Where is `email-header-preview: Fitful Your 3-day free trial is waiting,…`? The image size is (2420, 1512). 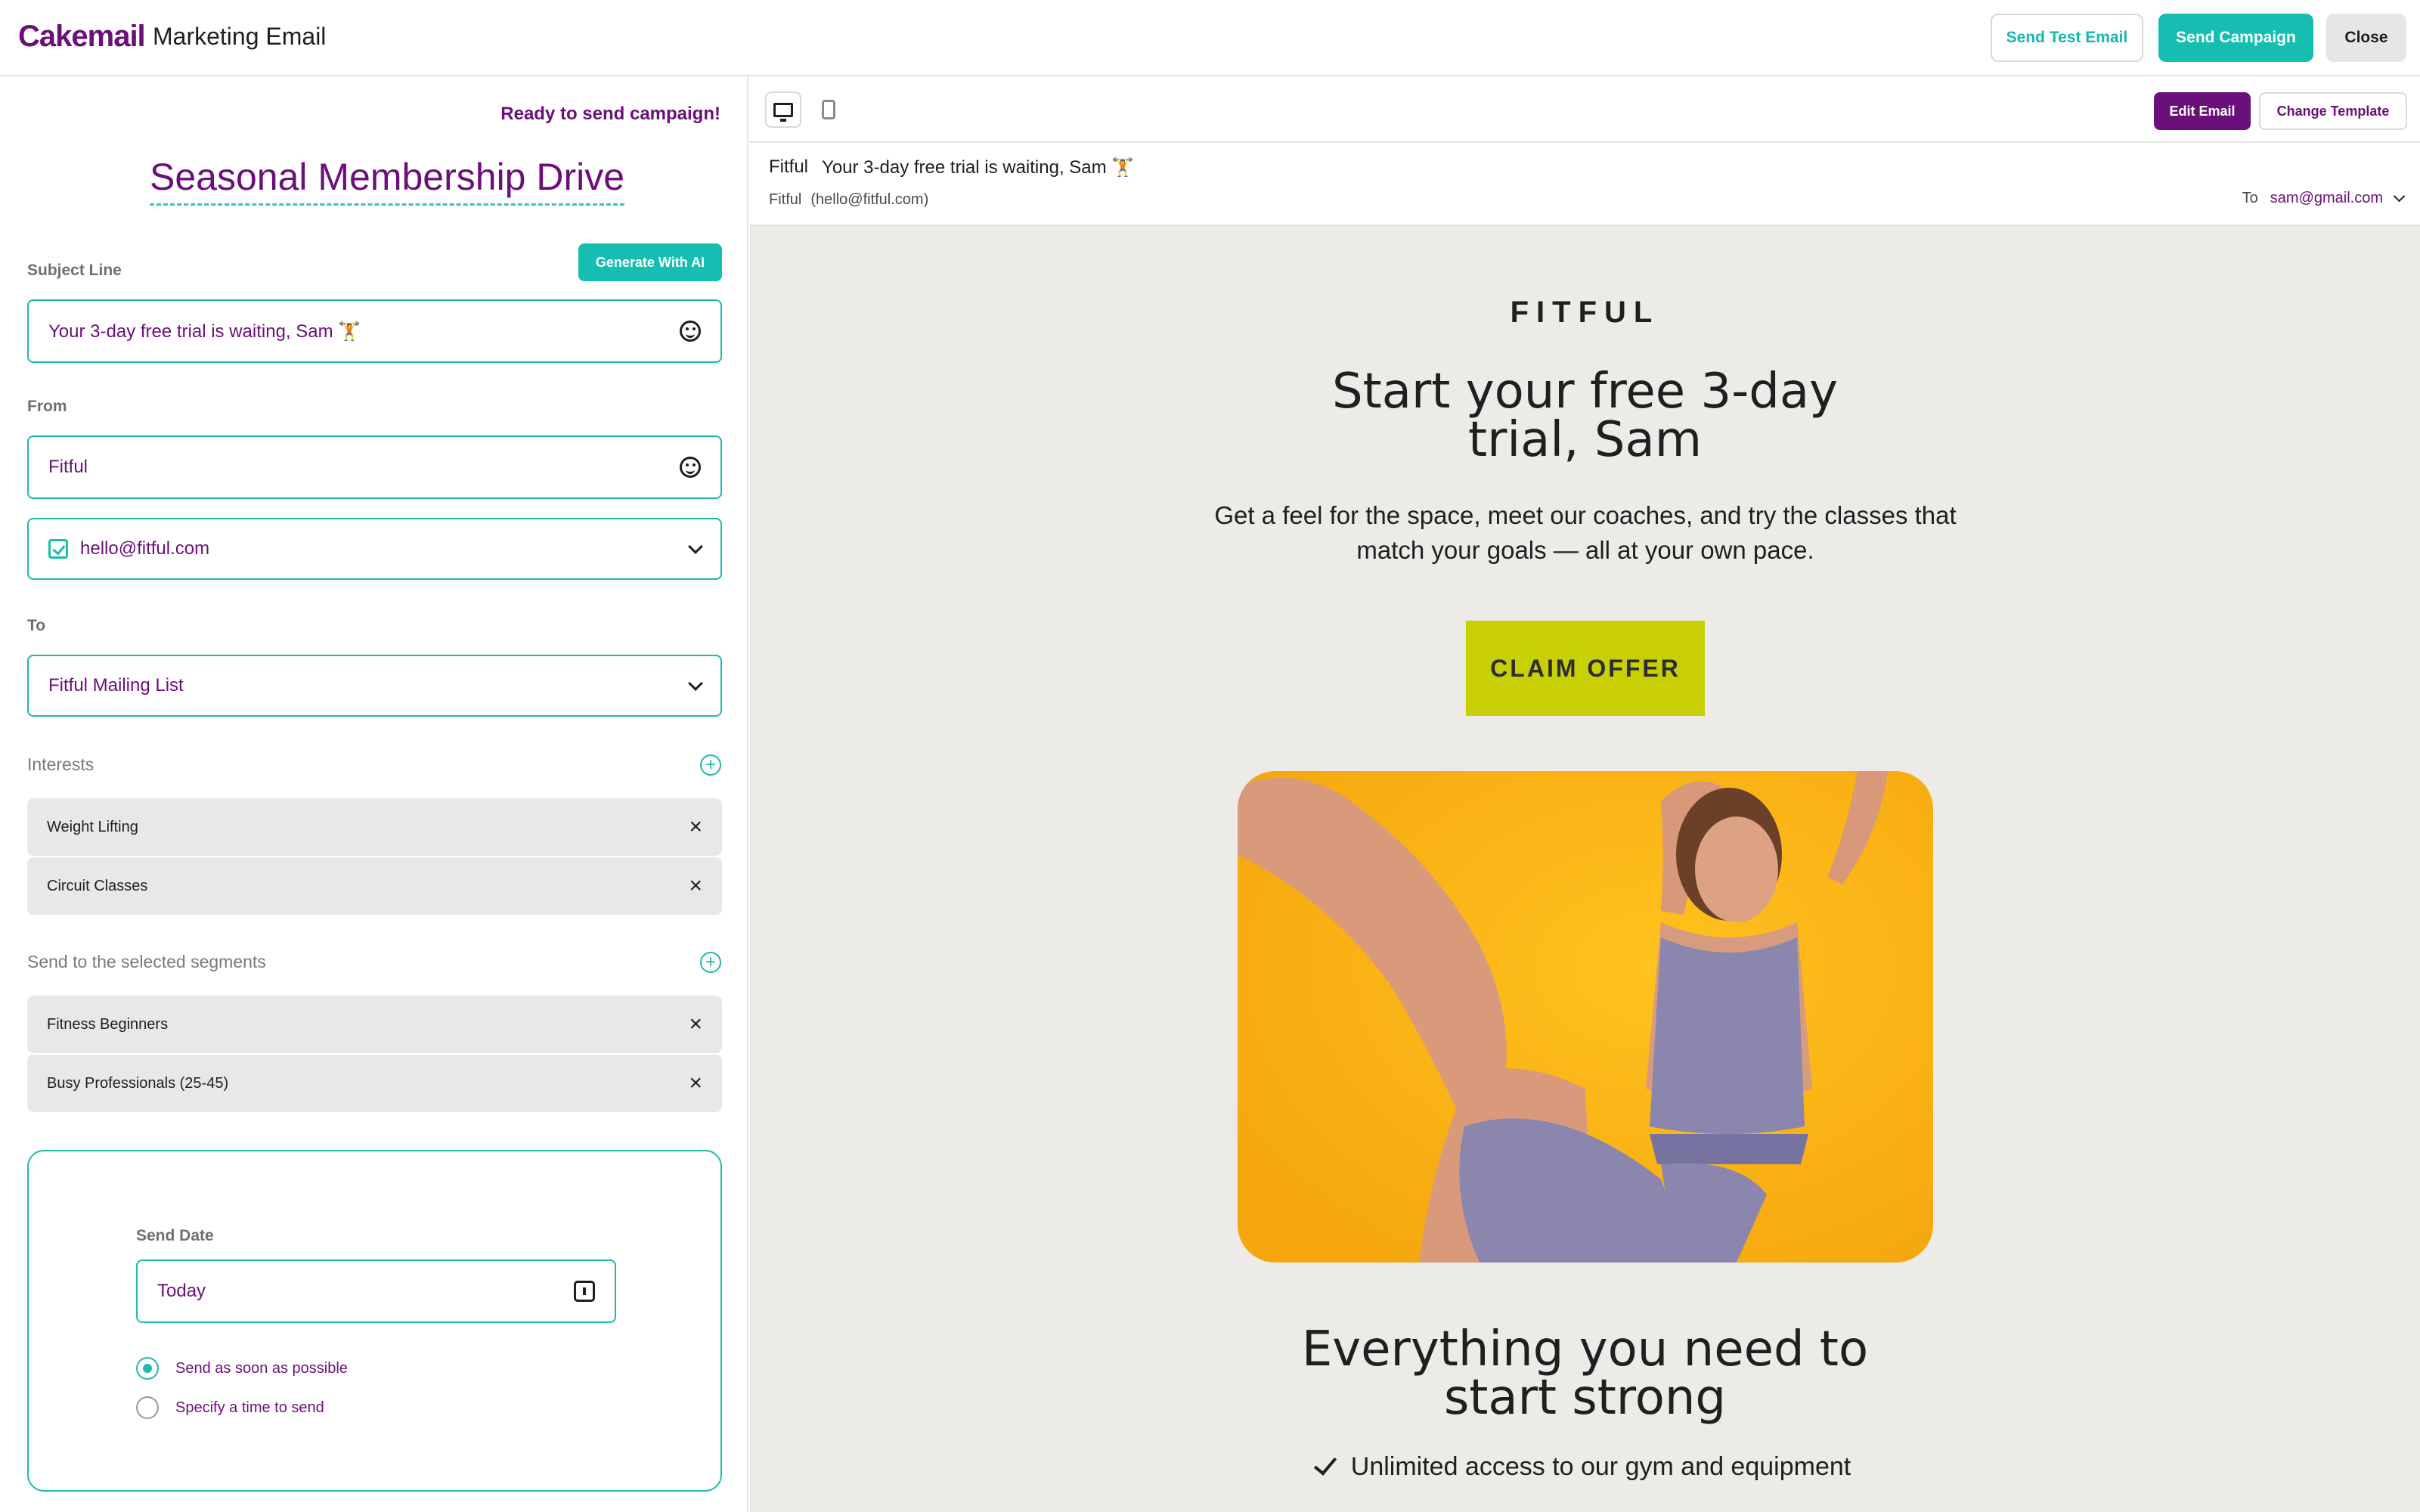
email-header-preview: Fitful Your 3-day free trial is waiting,… is located at coordinates (1585, 185).